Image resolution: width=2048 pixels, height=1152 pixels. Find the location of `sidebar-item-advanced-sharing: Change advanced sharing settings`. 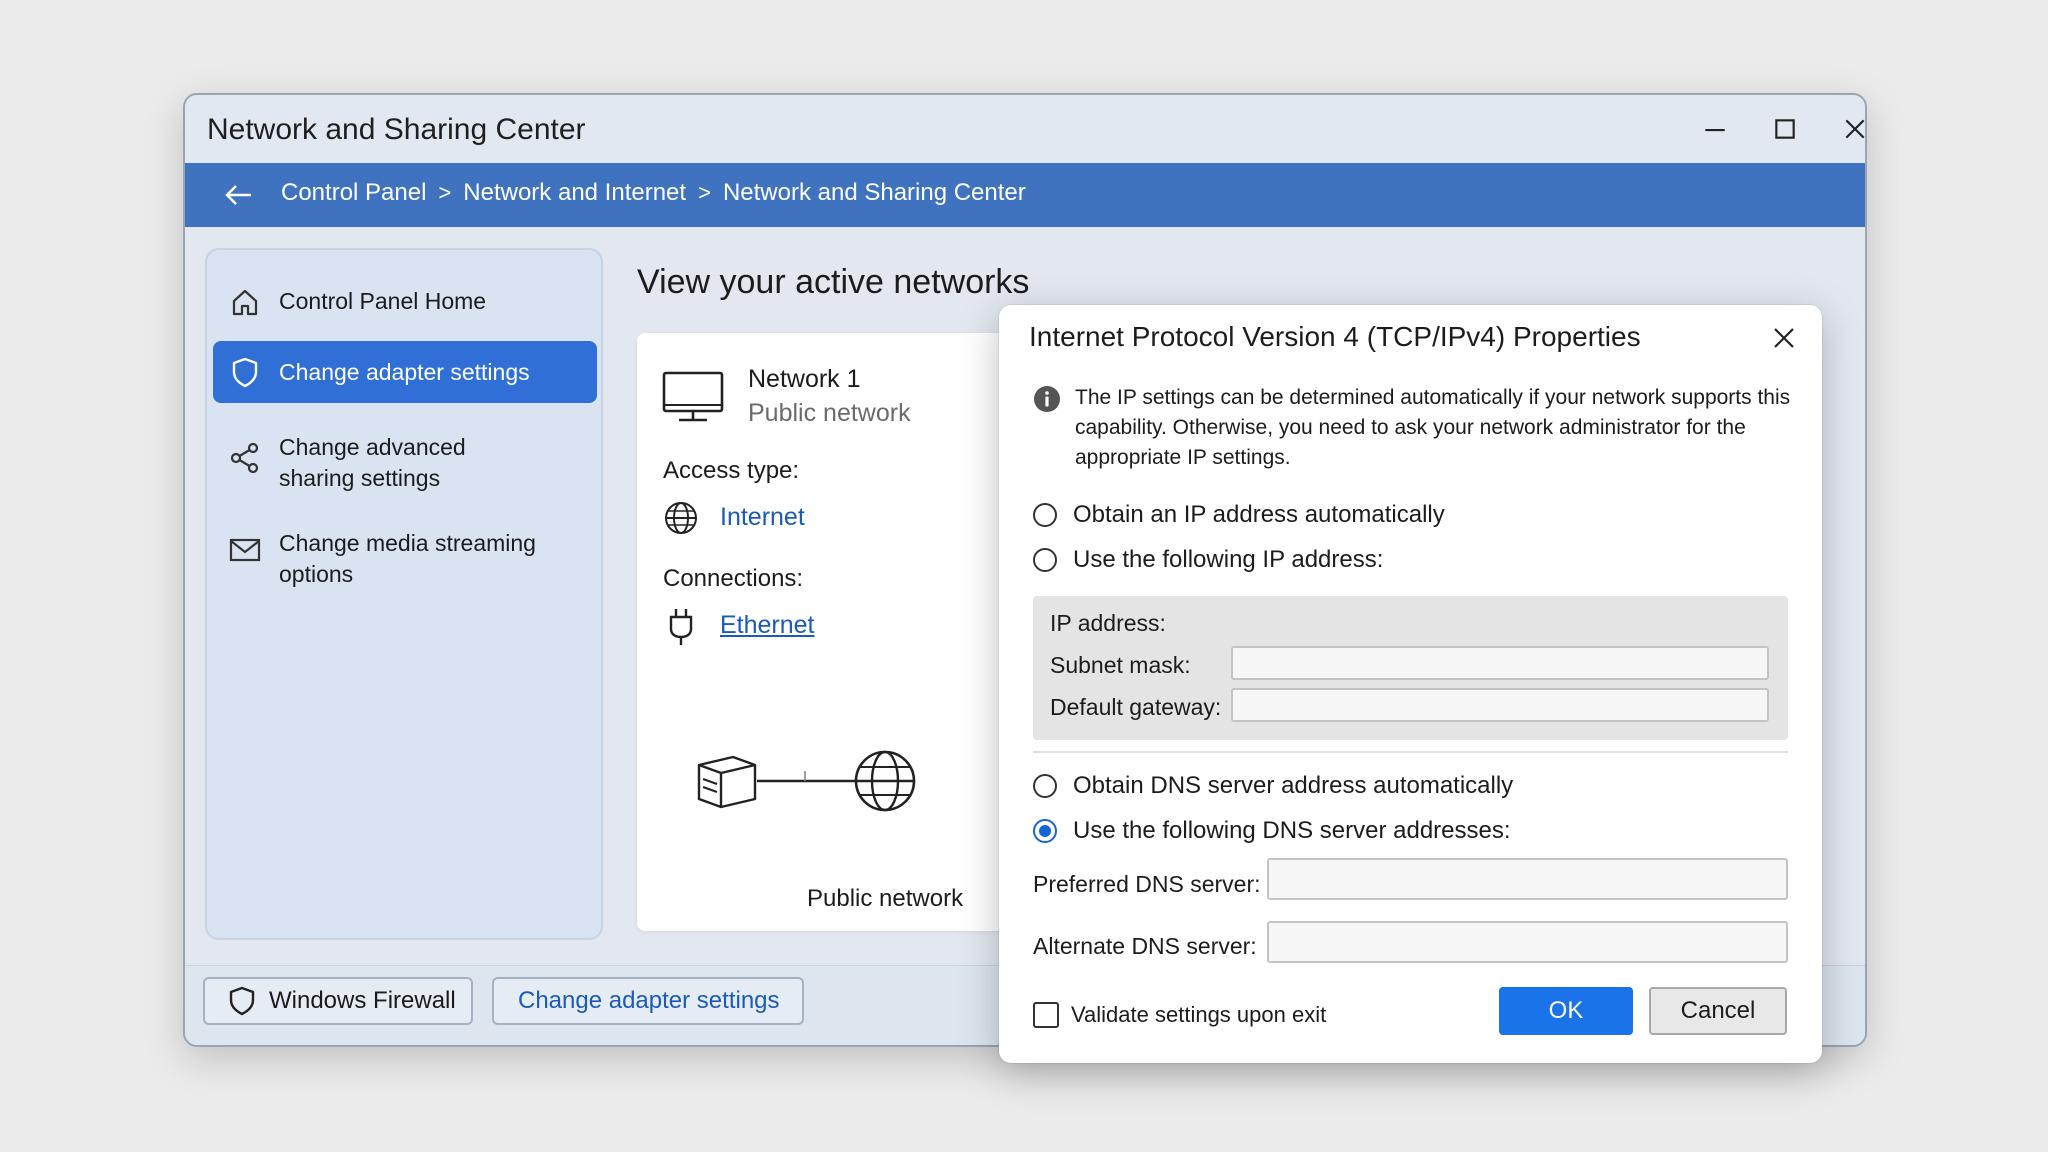

sidebar-item-advanced-sharing: Change advanced sharing settings is located at coordinates (405, 463).